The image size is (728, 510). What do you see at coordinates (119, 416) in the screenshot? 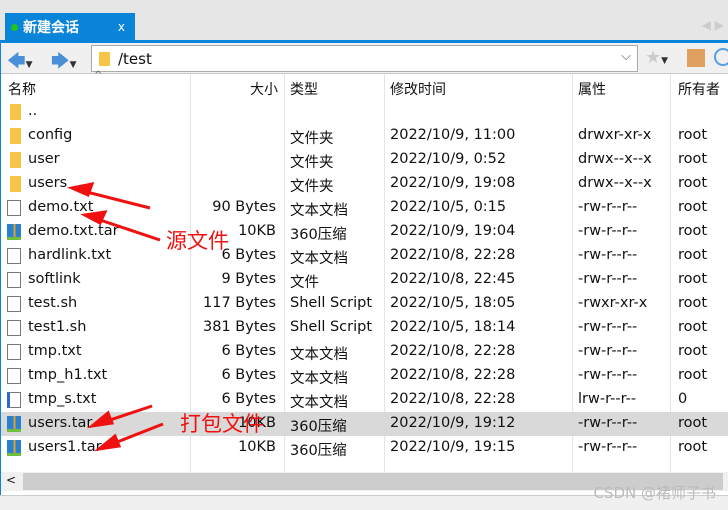
I see `arrow-to-users-tar` at bounding box center [119, 416].